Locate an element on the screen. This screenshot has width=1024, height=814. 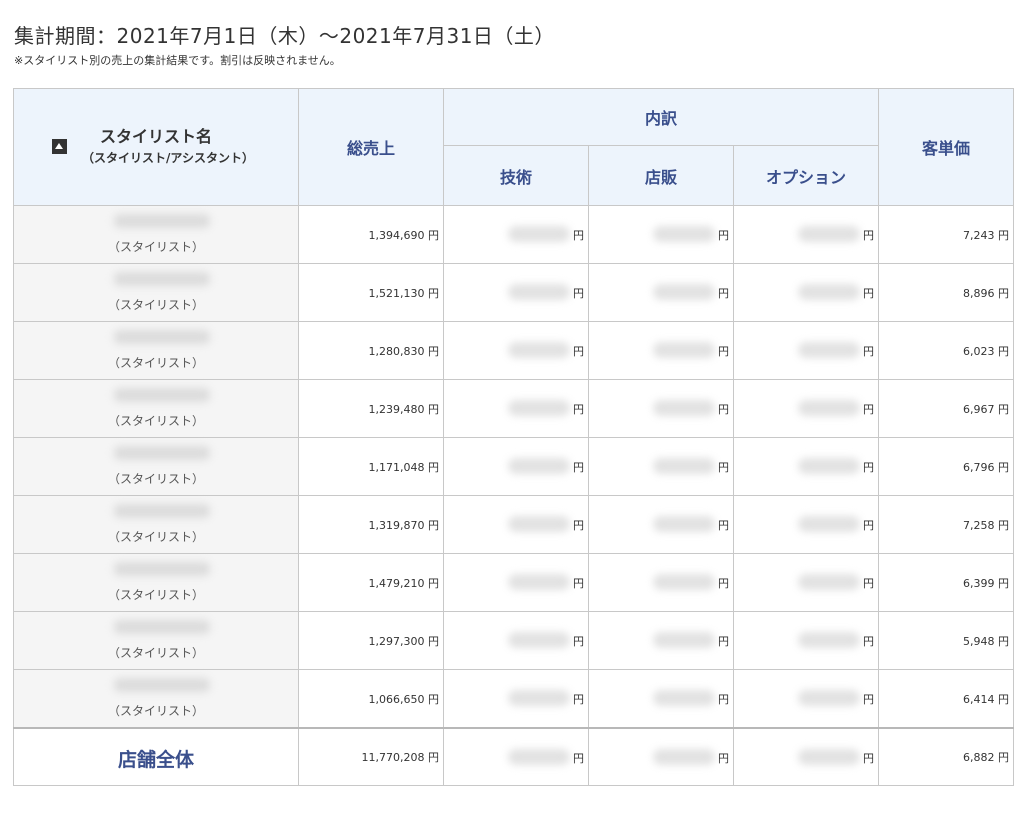
table-row: （スタイリスト） 1,297,300 円 円 円 円 5,948 円 is located at coordinates (513, 640).